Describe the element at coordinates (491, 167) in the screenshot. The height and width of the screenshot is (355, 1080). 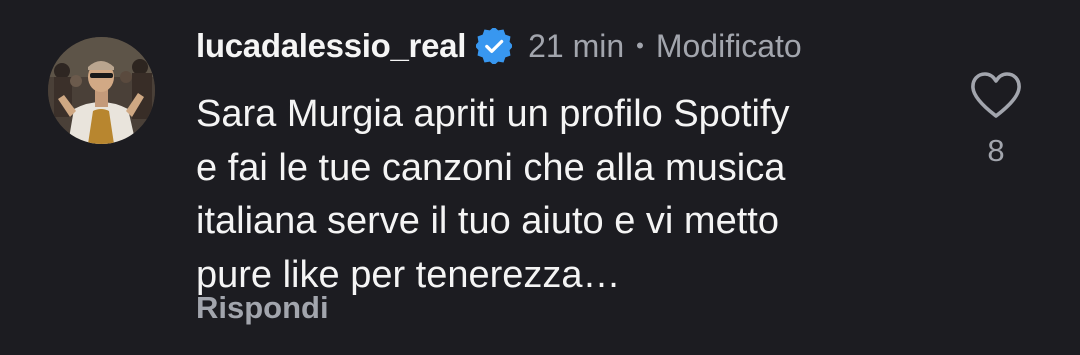
I see `comment-text-line: e fai le tue canzoni che alla musica` at that location.